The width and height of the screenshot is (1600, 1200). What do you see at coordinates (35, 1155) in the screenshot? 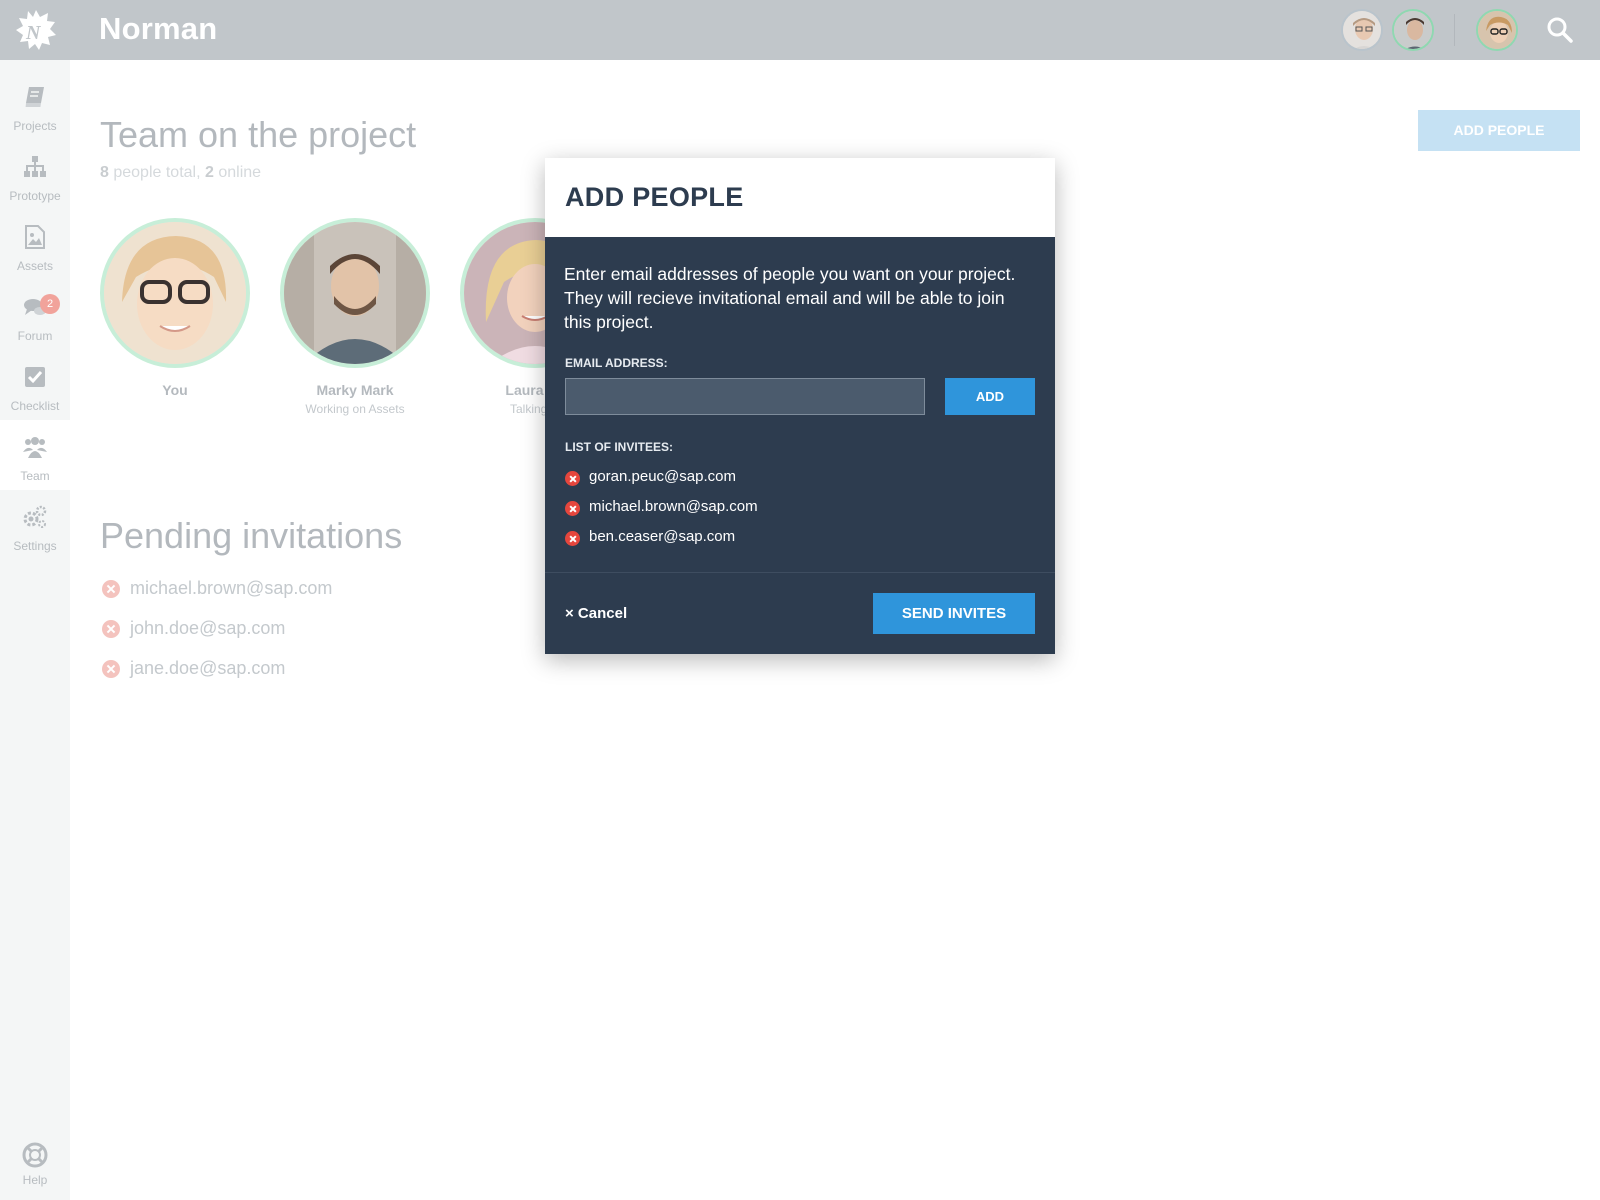
I see `lifebuoy-icon` at bounding box center [35, 1155].